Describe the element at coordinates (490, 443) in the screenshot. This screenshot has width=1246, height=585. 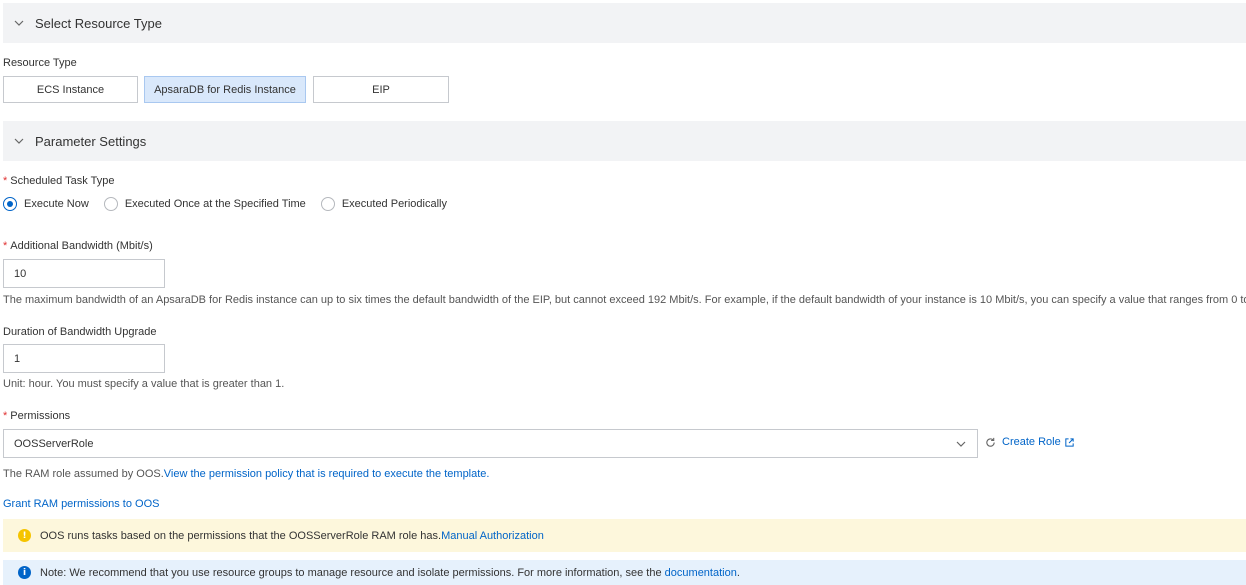
I see `permissions-select: OOSServerRole` at that location.